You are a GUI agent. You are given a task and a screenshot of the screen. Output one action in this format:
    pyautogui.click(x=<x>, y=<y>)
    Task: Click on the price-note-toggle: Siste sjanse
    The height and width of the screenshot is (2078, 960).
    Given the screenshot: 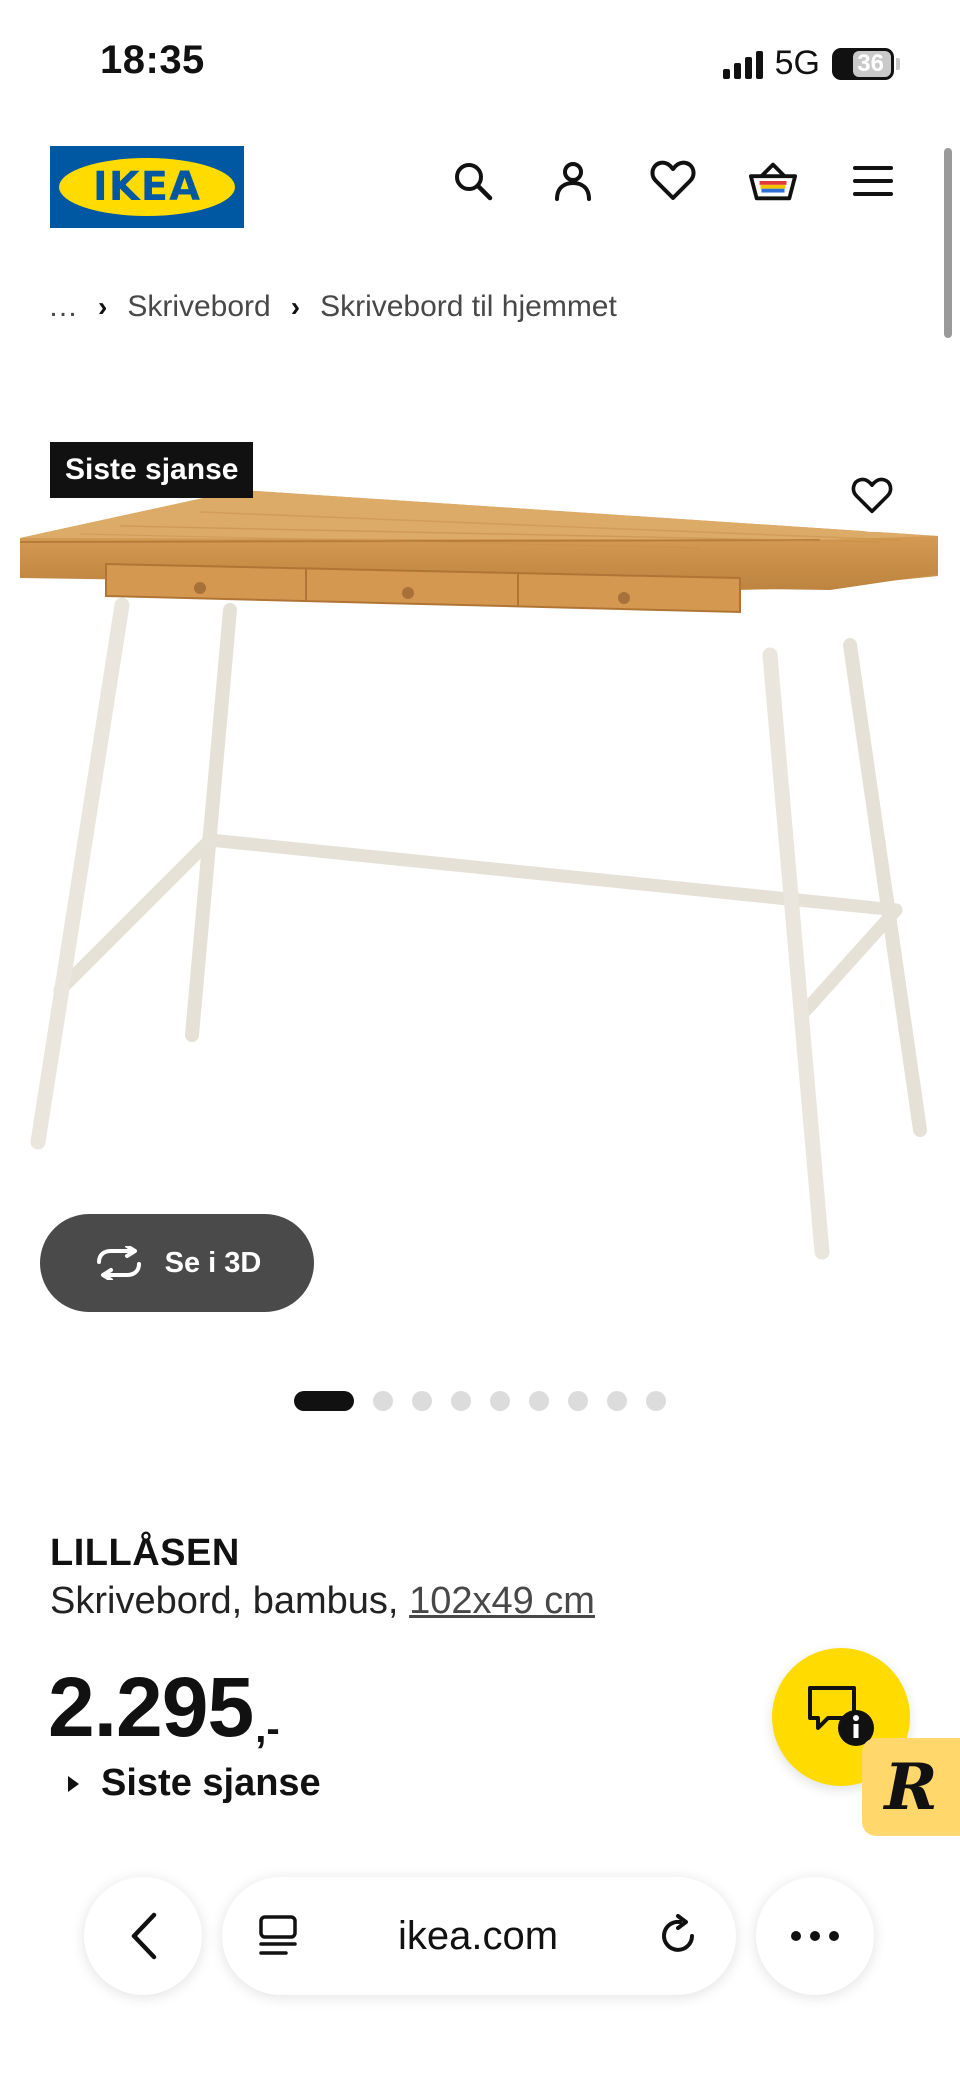 What is the action you would take?
    pyautogui.click(x=194, y=1783)
    